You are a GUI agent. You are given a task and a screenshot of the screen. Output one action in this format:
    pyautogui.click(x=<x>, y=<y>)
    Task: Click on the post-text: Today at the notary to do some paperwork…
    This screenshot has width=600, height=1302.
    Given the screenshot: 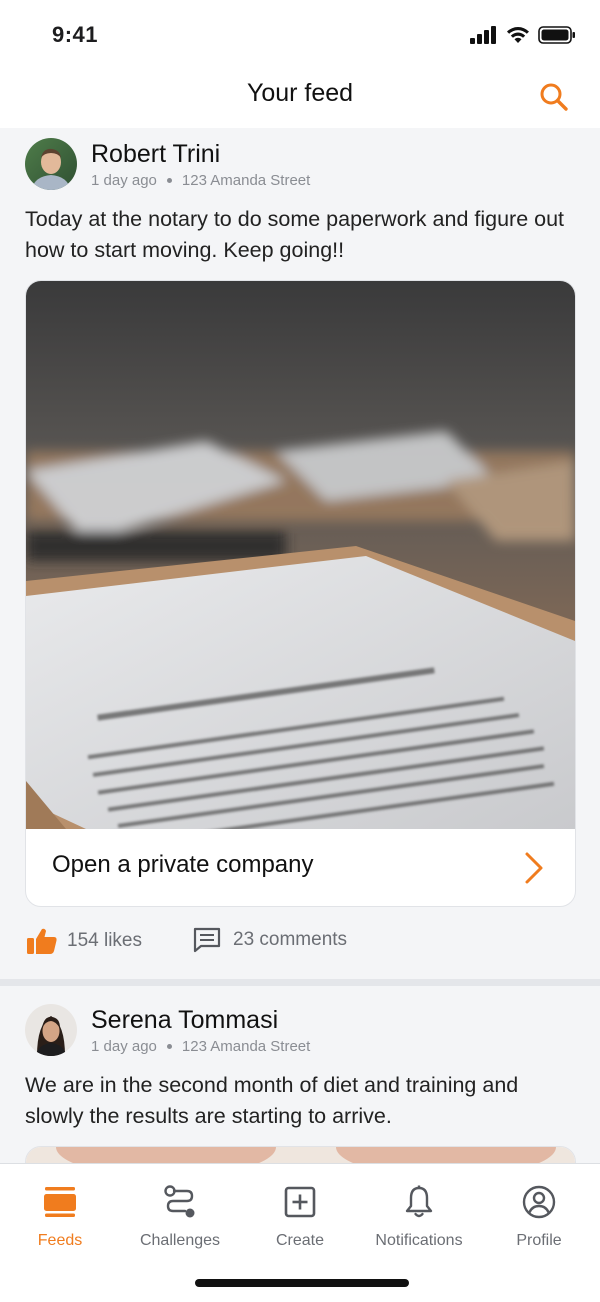 What is the action you would take?
    pyautogui.click(x=295, y=234)
    